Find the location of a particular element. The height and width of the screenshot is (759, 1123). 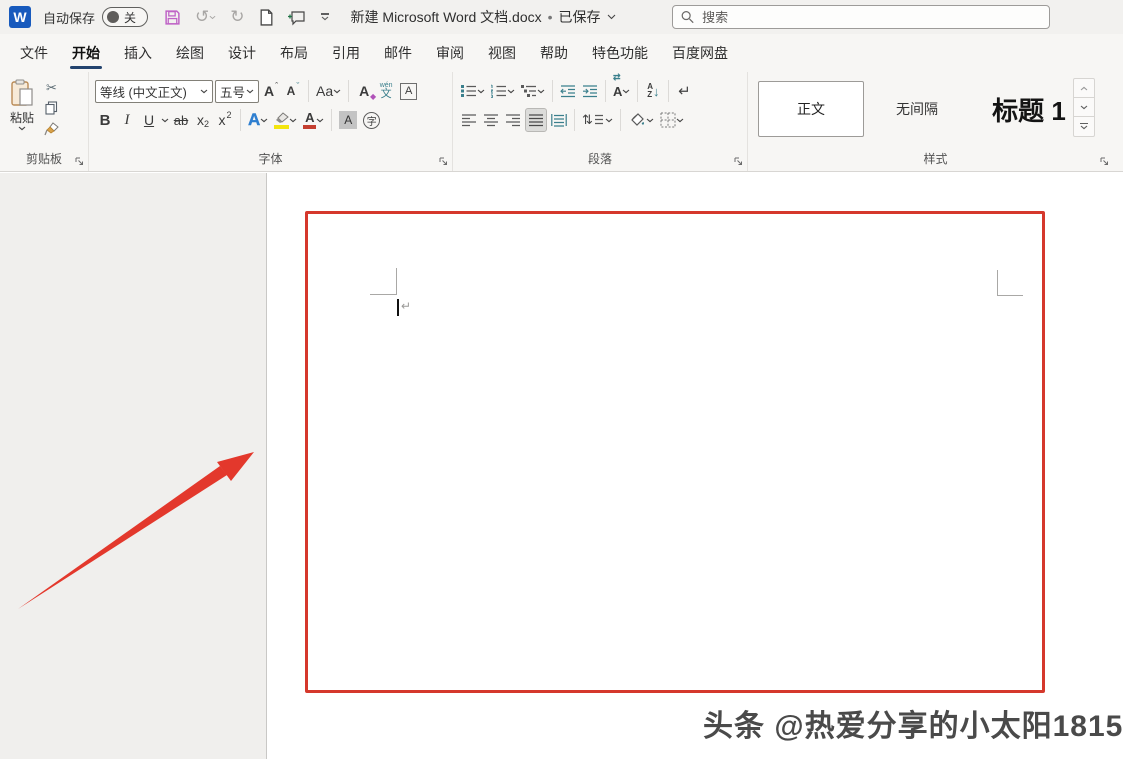

grow-font-button: Aˆ is located at coordinates (271, 91).